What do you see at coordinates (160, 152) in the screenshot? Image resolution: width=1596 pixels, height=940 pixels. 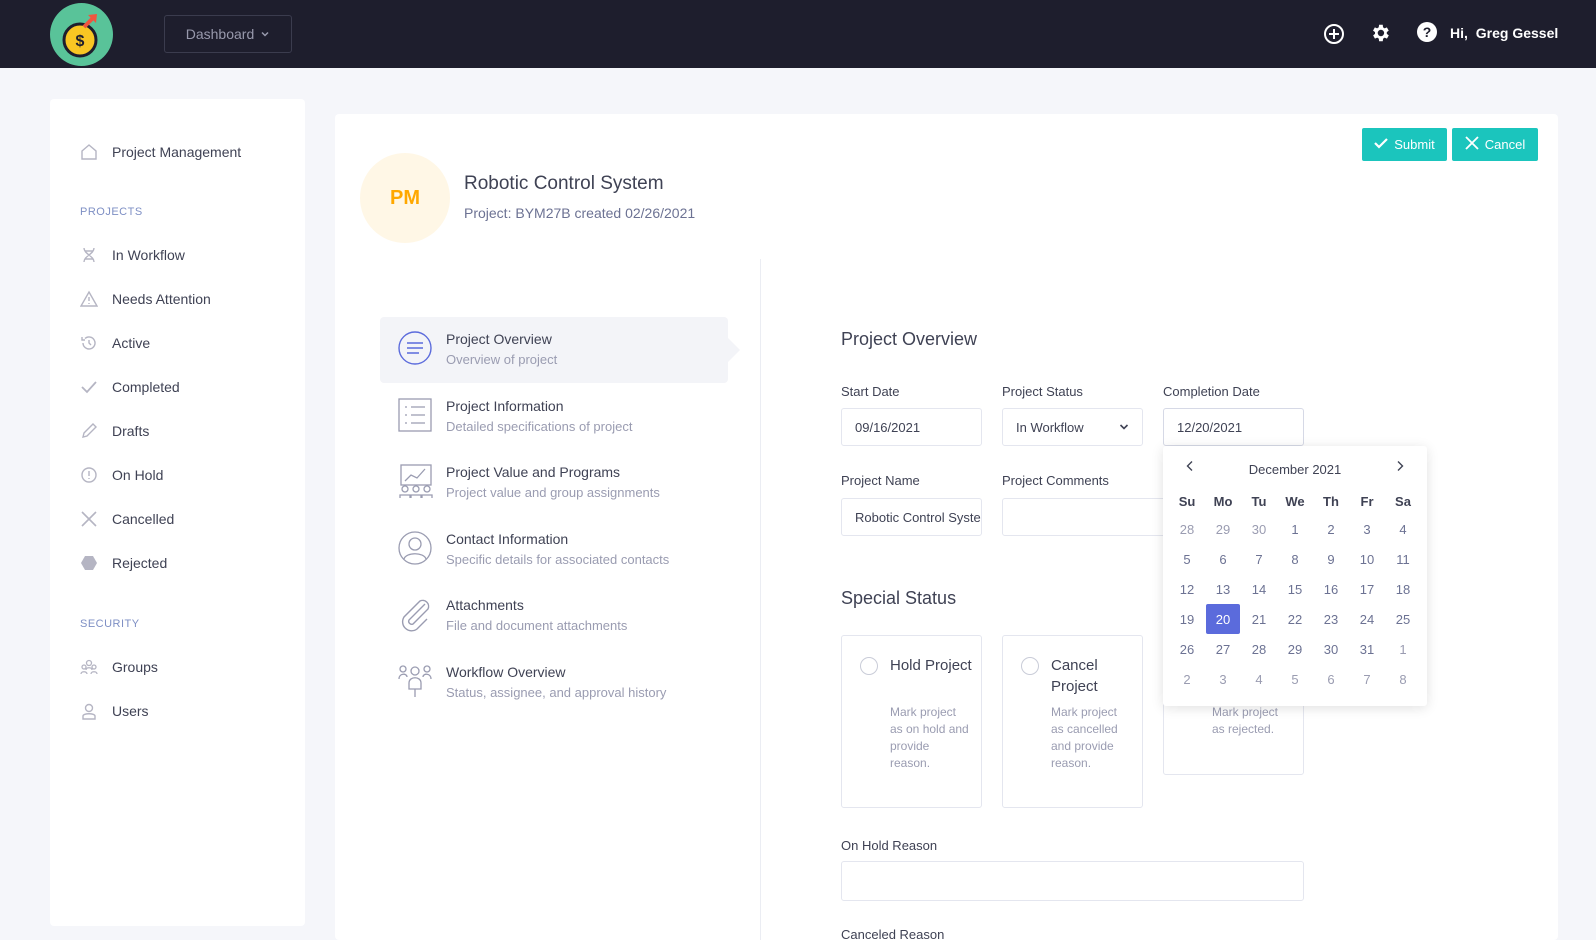 I see `sidebar-item-project-management: Project Management` at bounding box center [160, 152].